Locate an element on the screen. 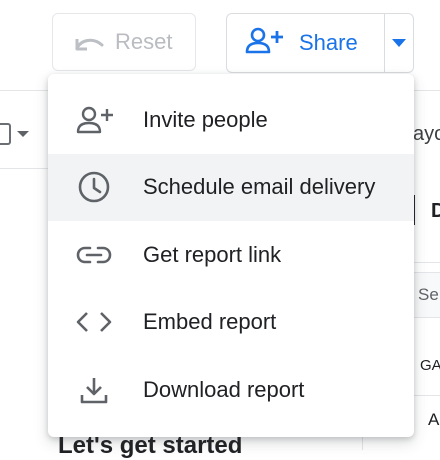 This screenshot has width=440, height=460. share-button: Share is located at coordinates (305, 43).